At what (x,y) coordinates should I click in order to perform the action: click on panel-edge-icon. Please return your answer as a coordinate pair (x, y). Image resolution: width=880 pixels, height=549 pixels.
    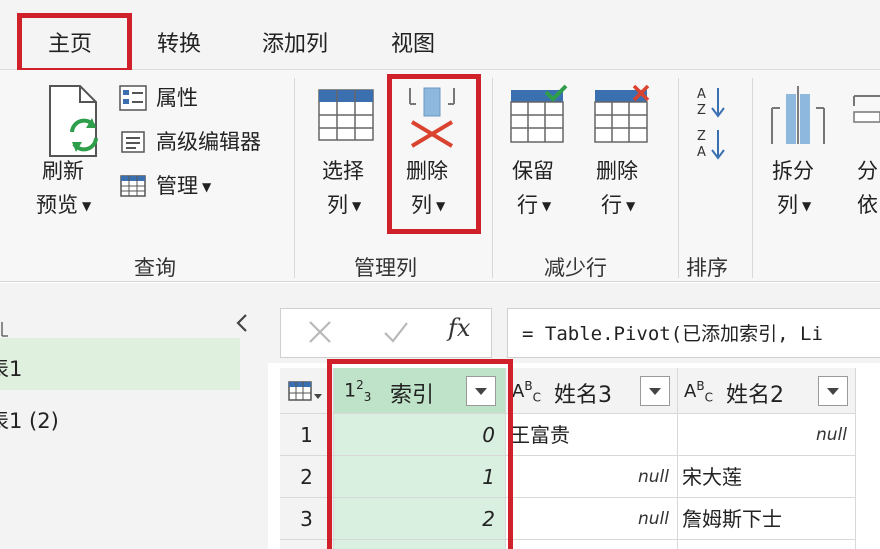
    Looking at the image, I should click on (4, 329).